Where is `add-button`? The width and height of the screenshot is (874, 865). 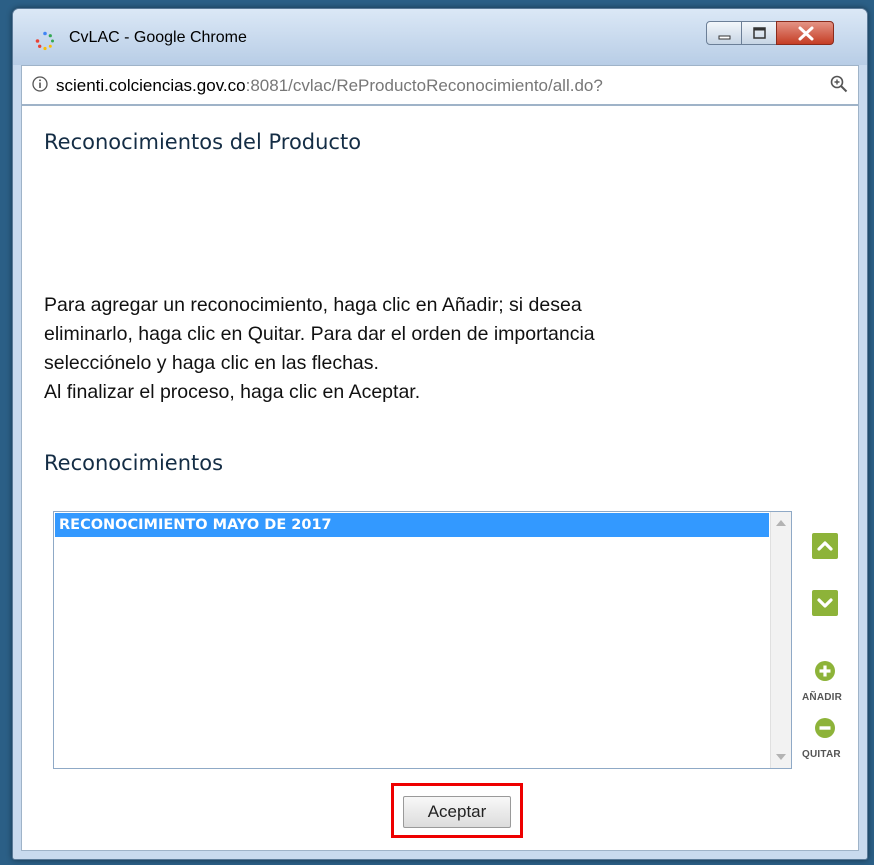 add-button is located at coordinates (825, 671).